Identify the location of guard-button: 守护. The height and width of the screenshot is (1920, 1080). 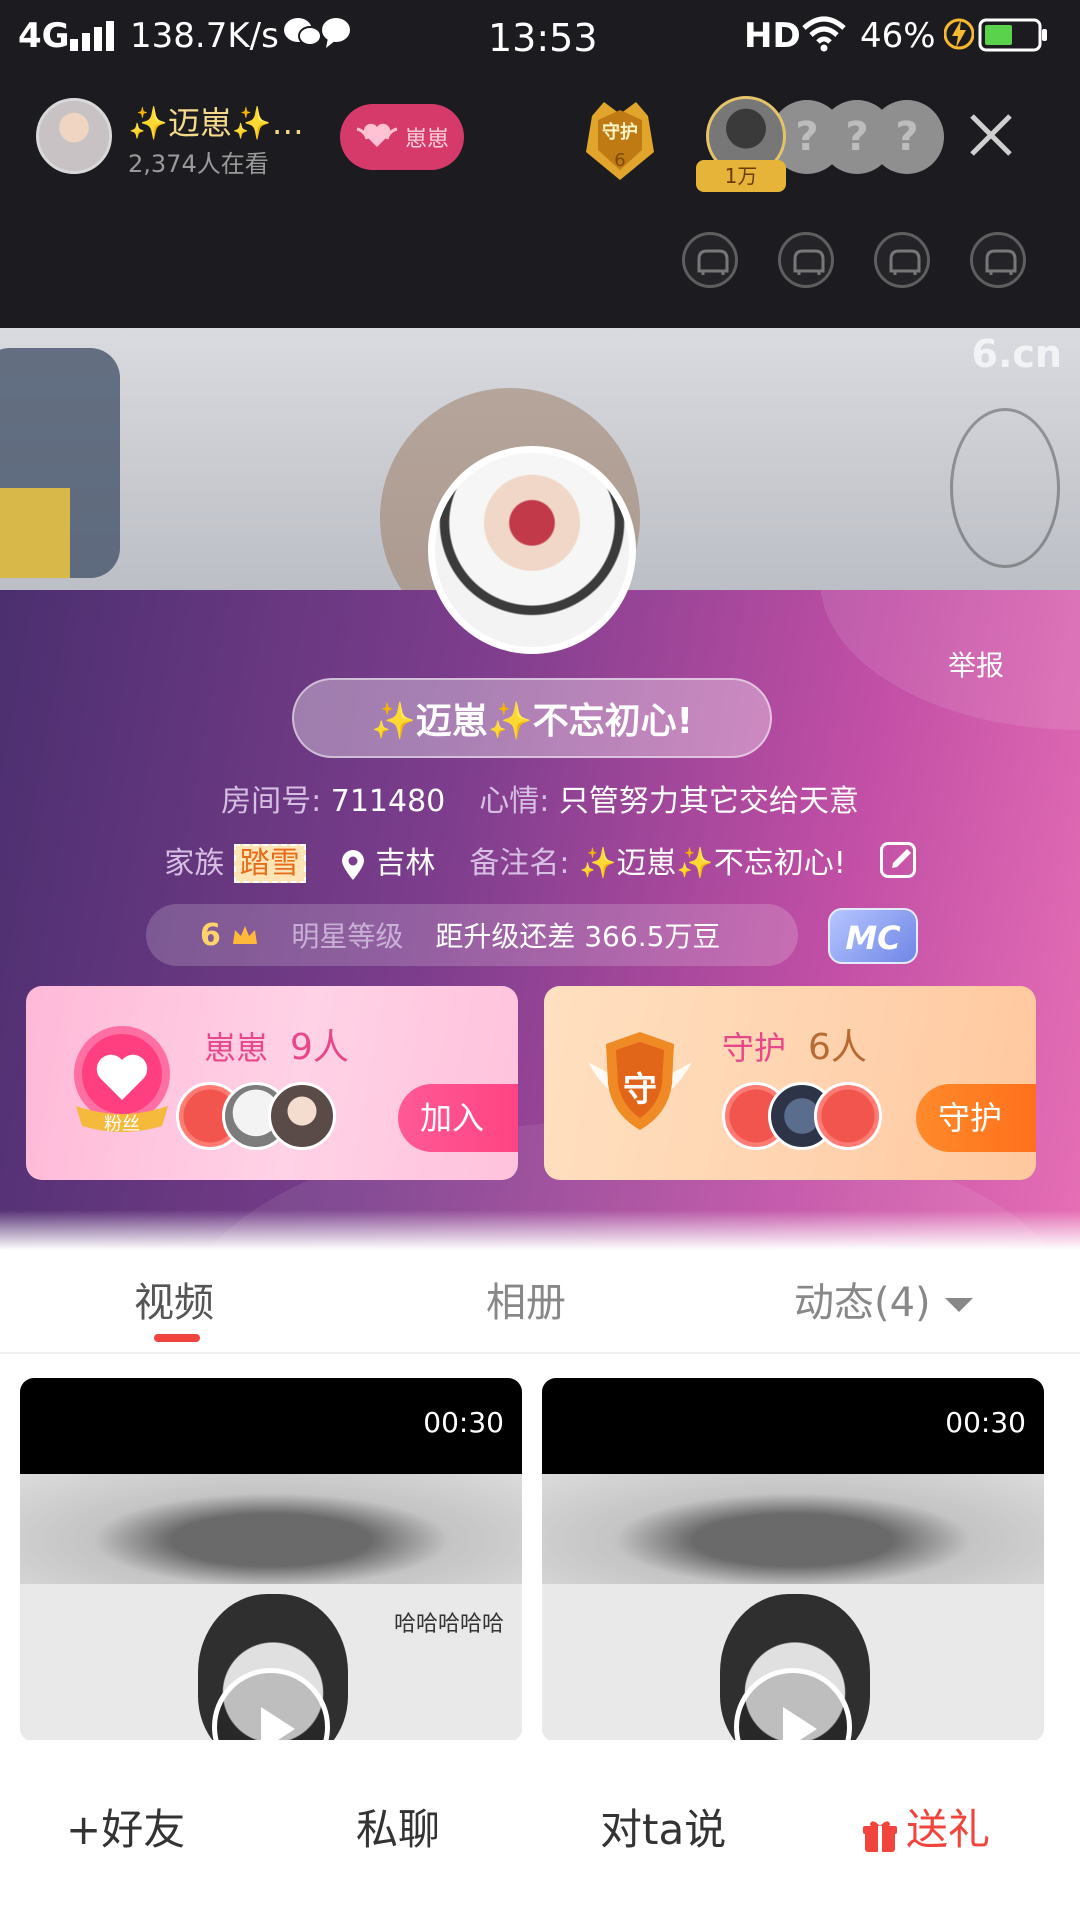
(976, 1118).